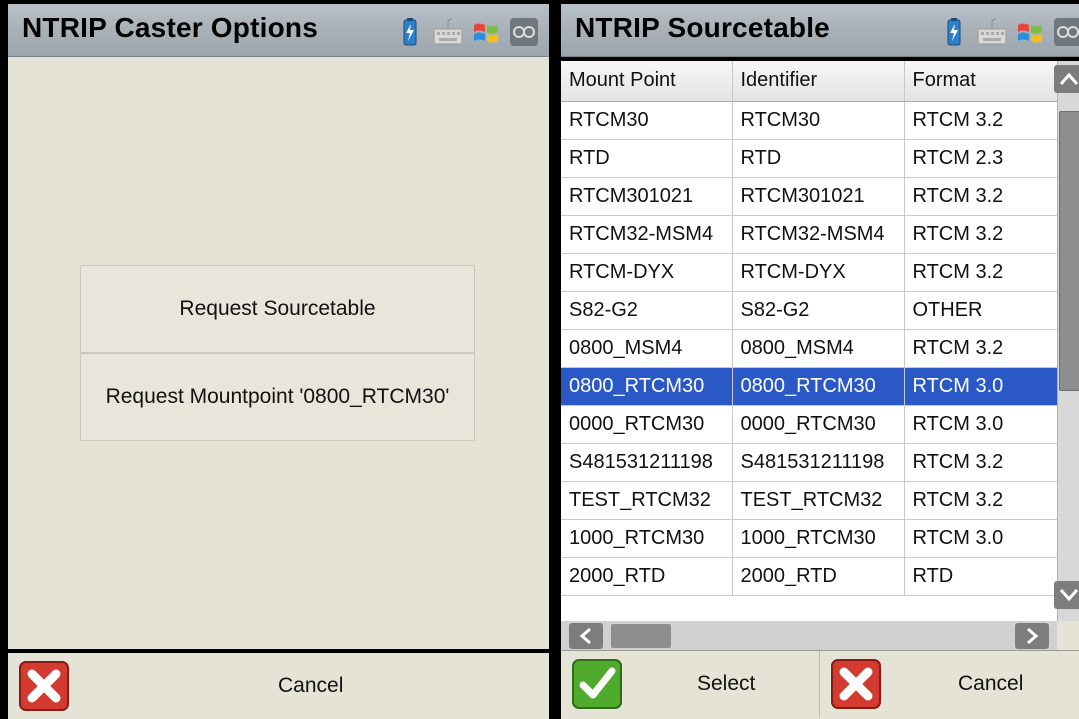 This screenshot has width=1079, height=719. I want to click on request-sourcetable-button: Request Sourcetable, so click(277, 309).